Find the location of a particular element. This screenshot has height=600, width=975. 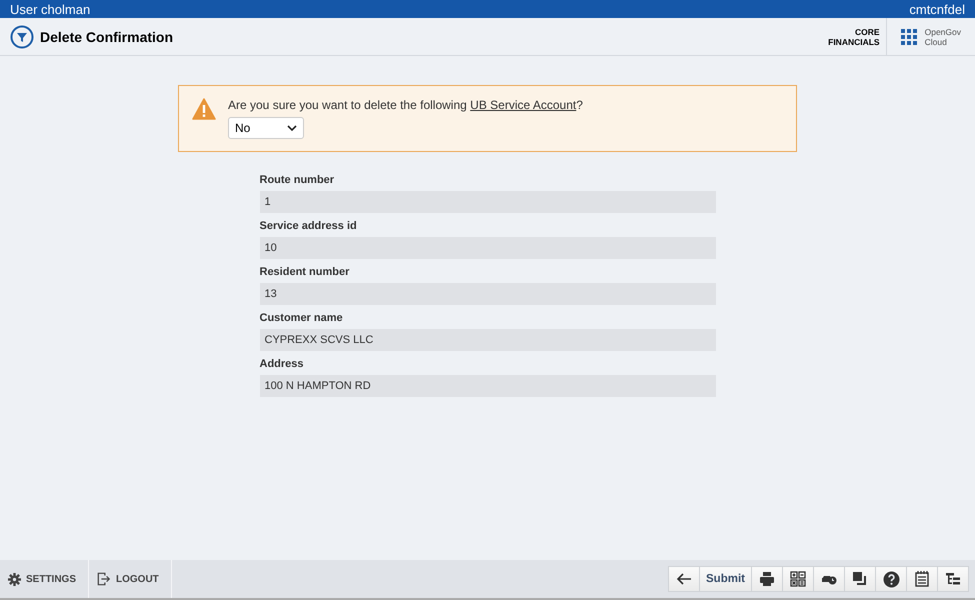

notes-button is located at coordinates (922, 579).